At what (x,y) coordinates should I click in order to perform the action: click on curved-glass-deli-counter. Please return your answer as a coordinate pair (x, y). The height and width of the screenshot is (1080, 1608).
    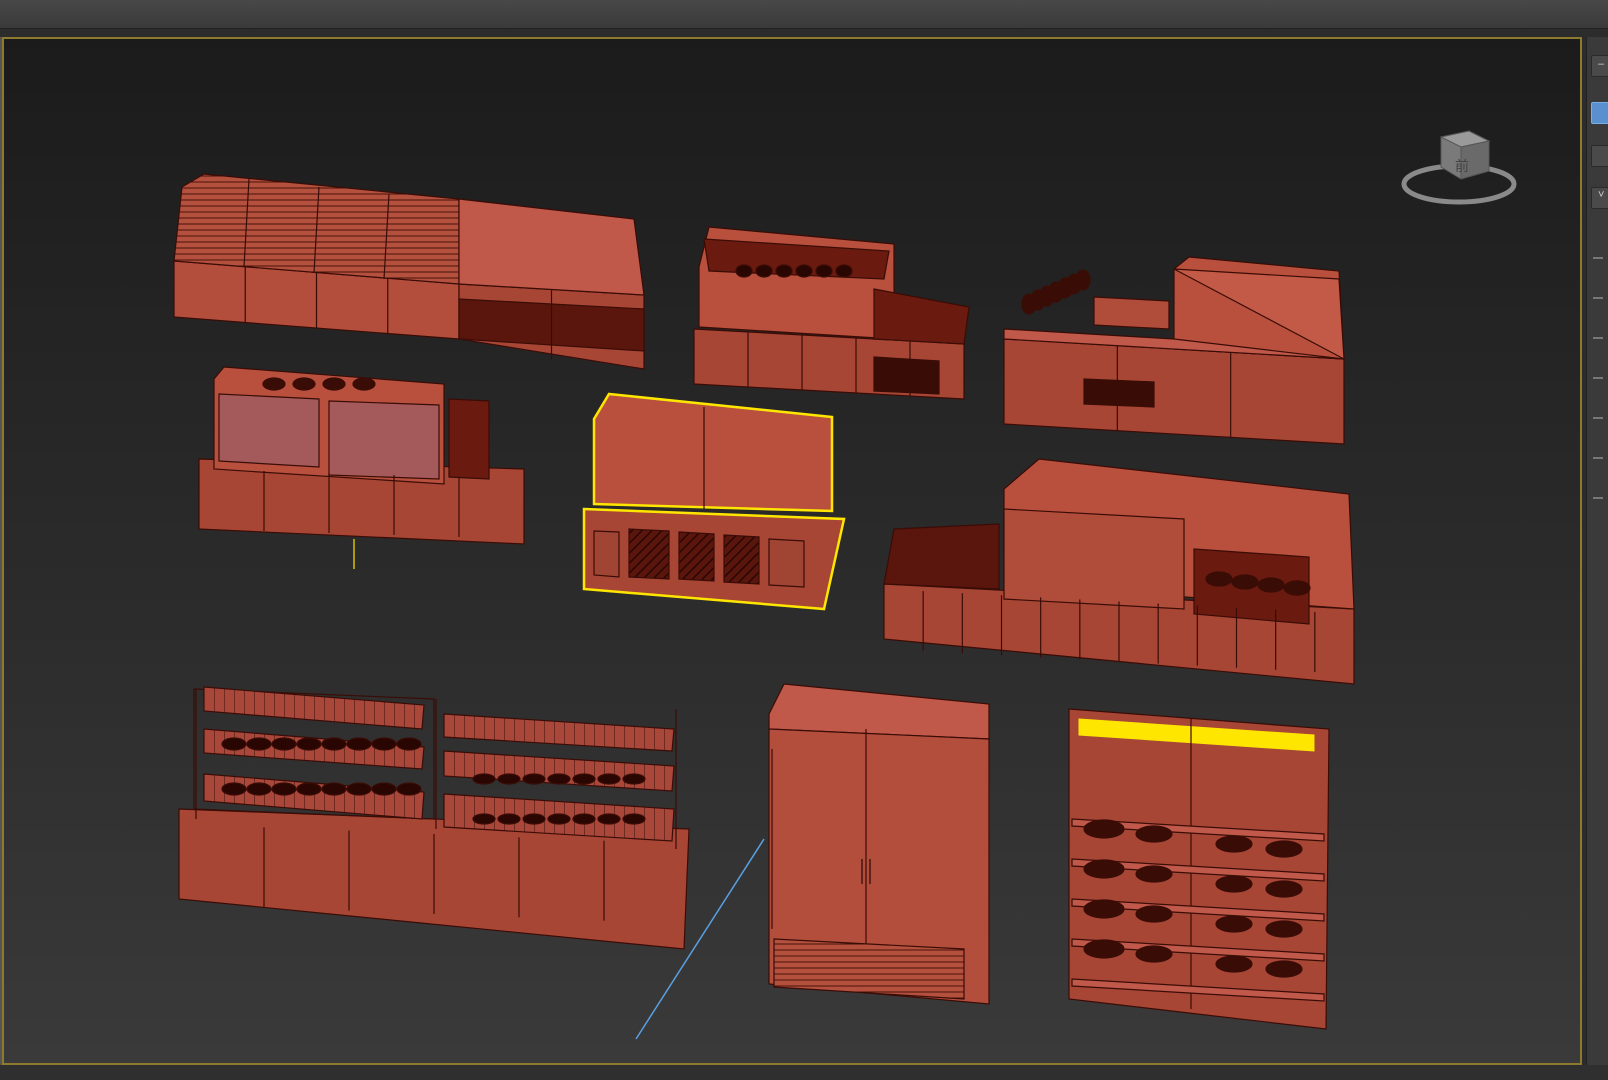
    Looking at the image, I should click on (409, 271).